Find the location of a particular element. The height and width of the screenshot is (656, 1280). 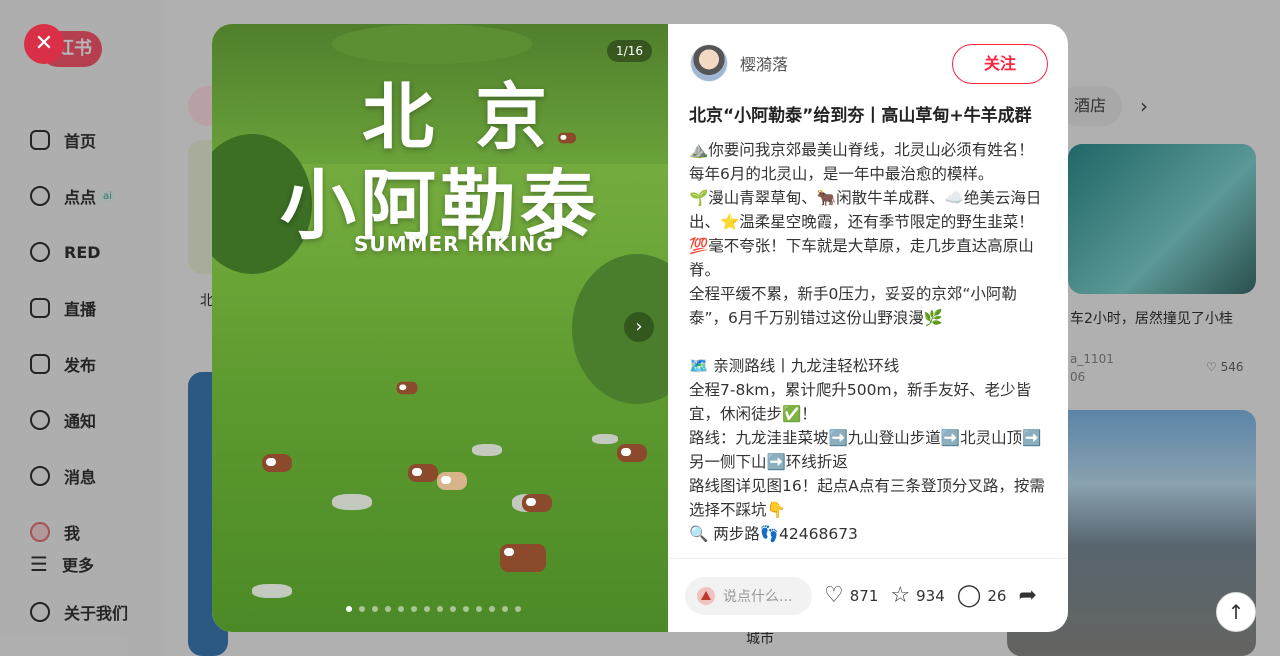

image-counter: 1/16 is located at coordinates (629, 51).